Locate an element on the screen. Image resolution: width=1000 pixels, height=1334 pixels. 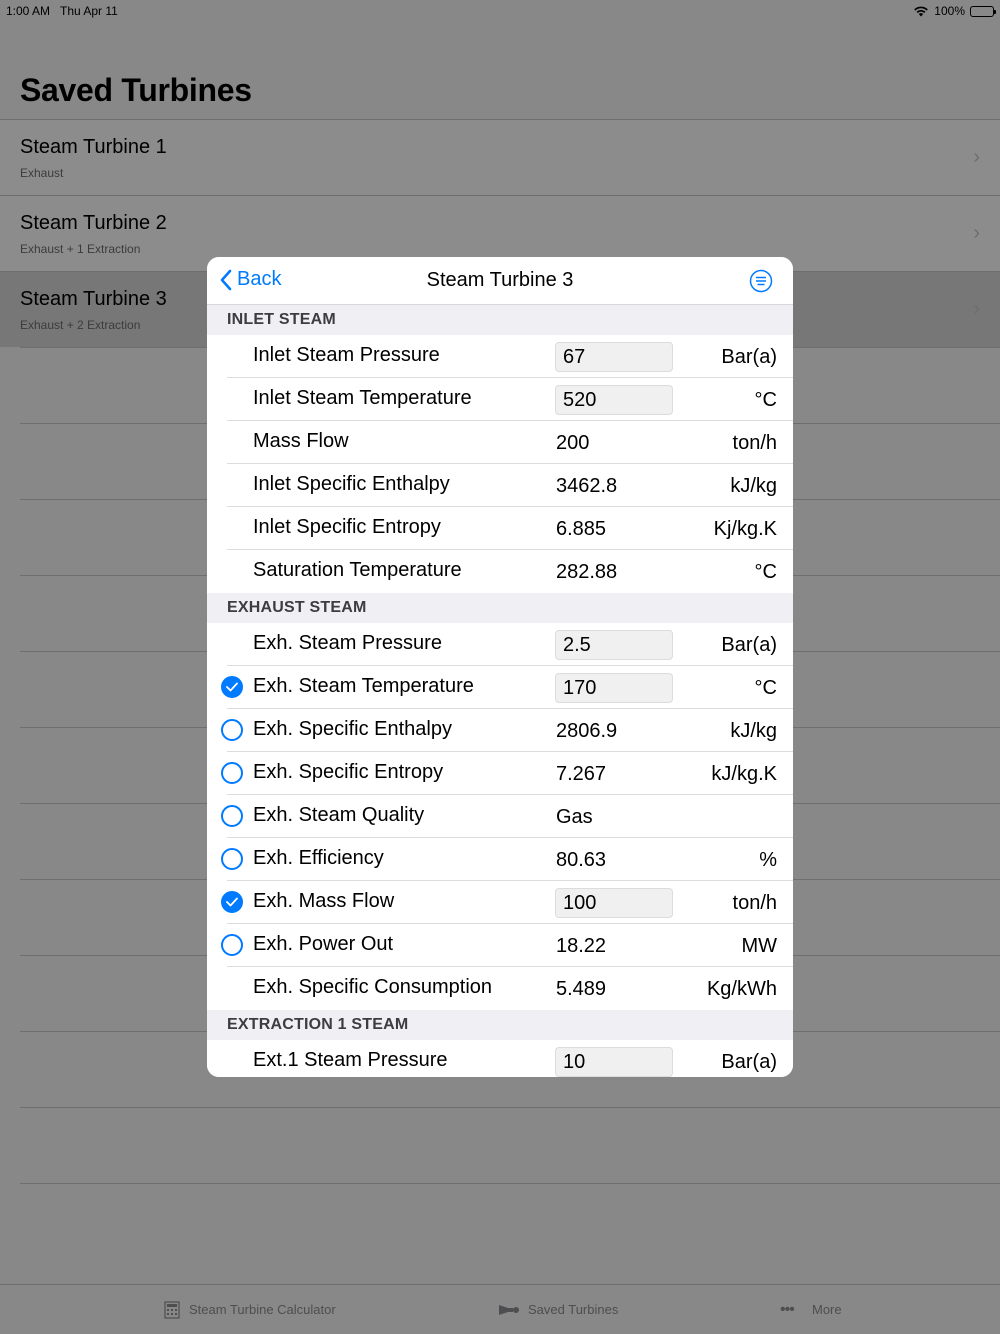
row-saturation-temperature: Saturation Temperature 282.88 °C is located at coordinates (500, 571).